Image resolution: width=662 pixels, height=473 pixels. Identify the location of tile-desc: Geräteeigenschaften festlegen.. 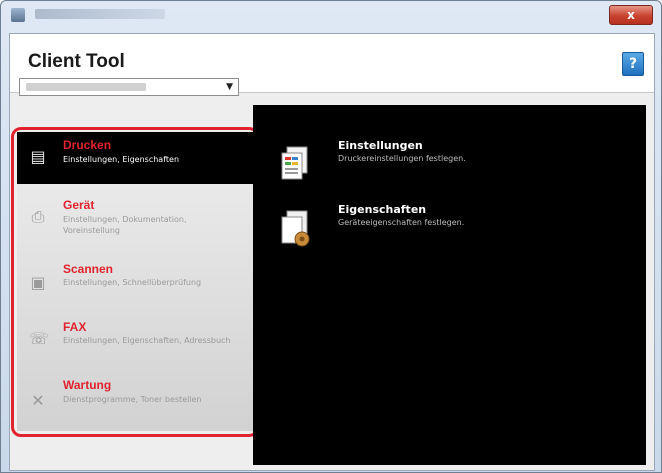
(401, 222).